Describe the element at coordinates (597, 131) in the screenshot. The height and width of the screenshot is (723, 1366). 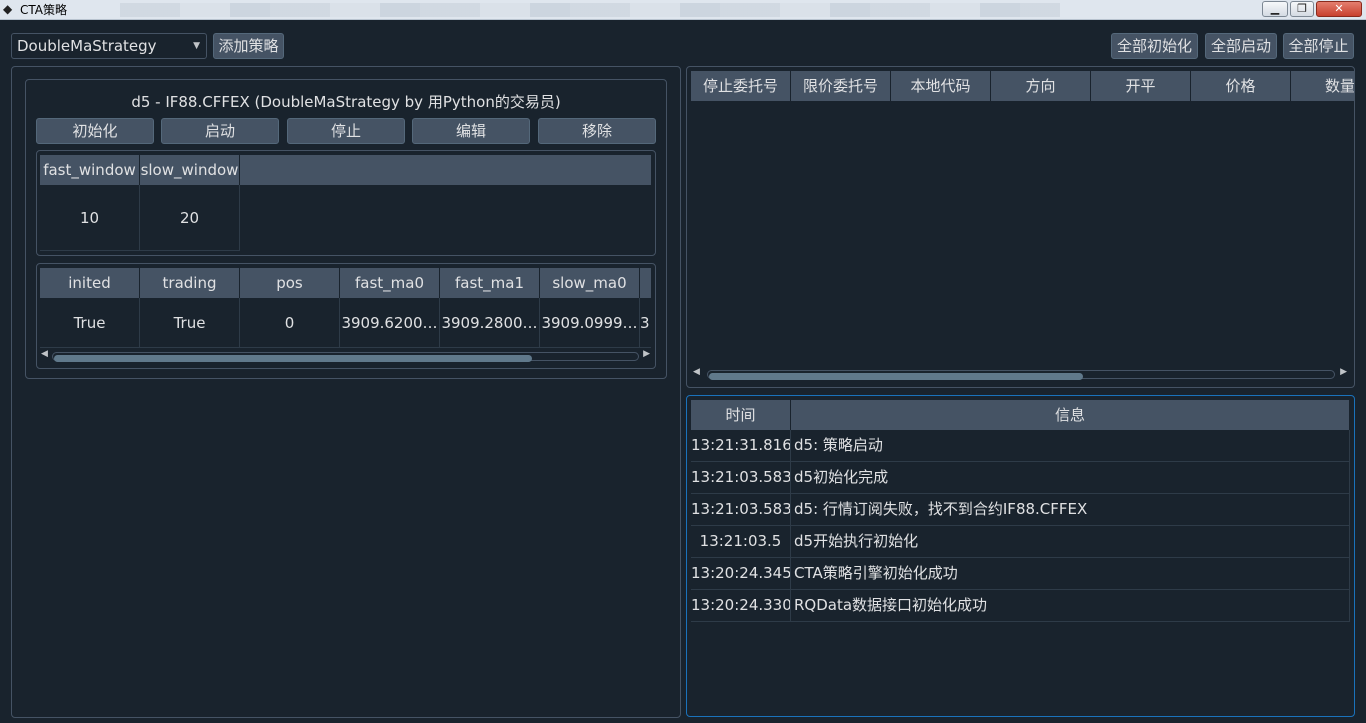
I see `remove-strategy-button: 移除` at that location.